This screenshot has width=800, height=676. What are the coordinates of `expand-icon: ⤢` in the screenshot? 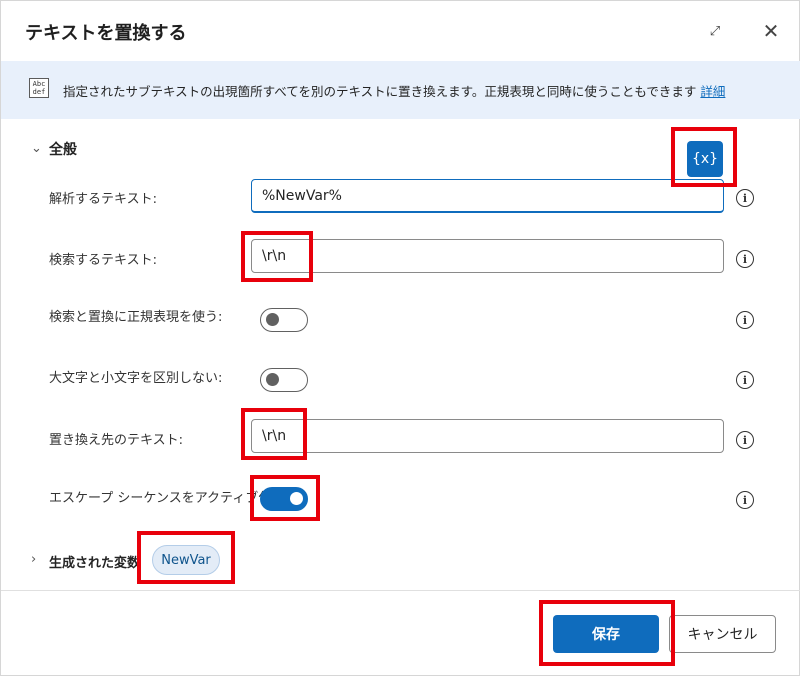 It's located at (715, 31).